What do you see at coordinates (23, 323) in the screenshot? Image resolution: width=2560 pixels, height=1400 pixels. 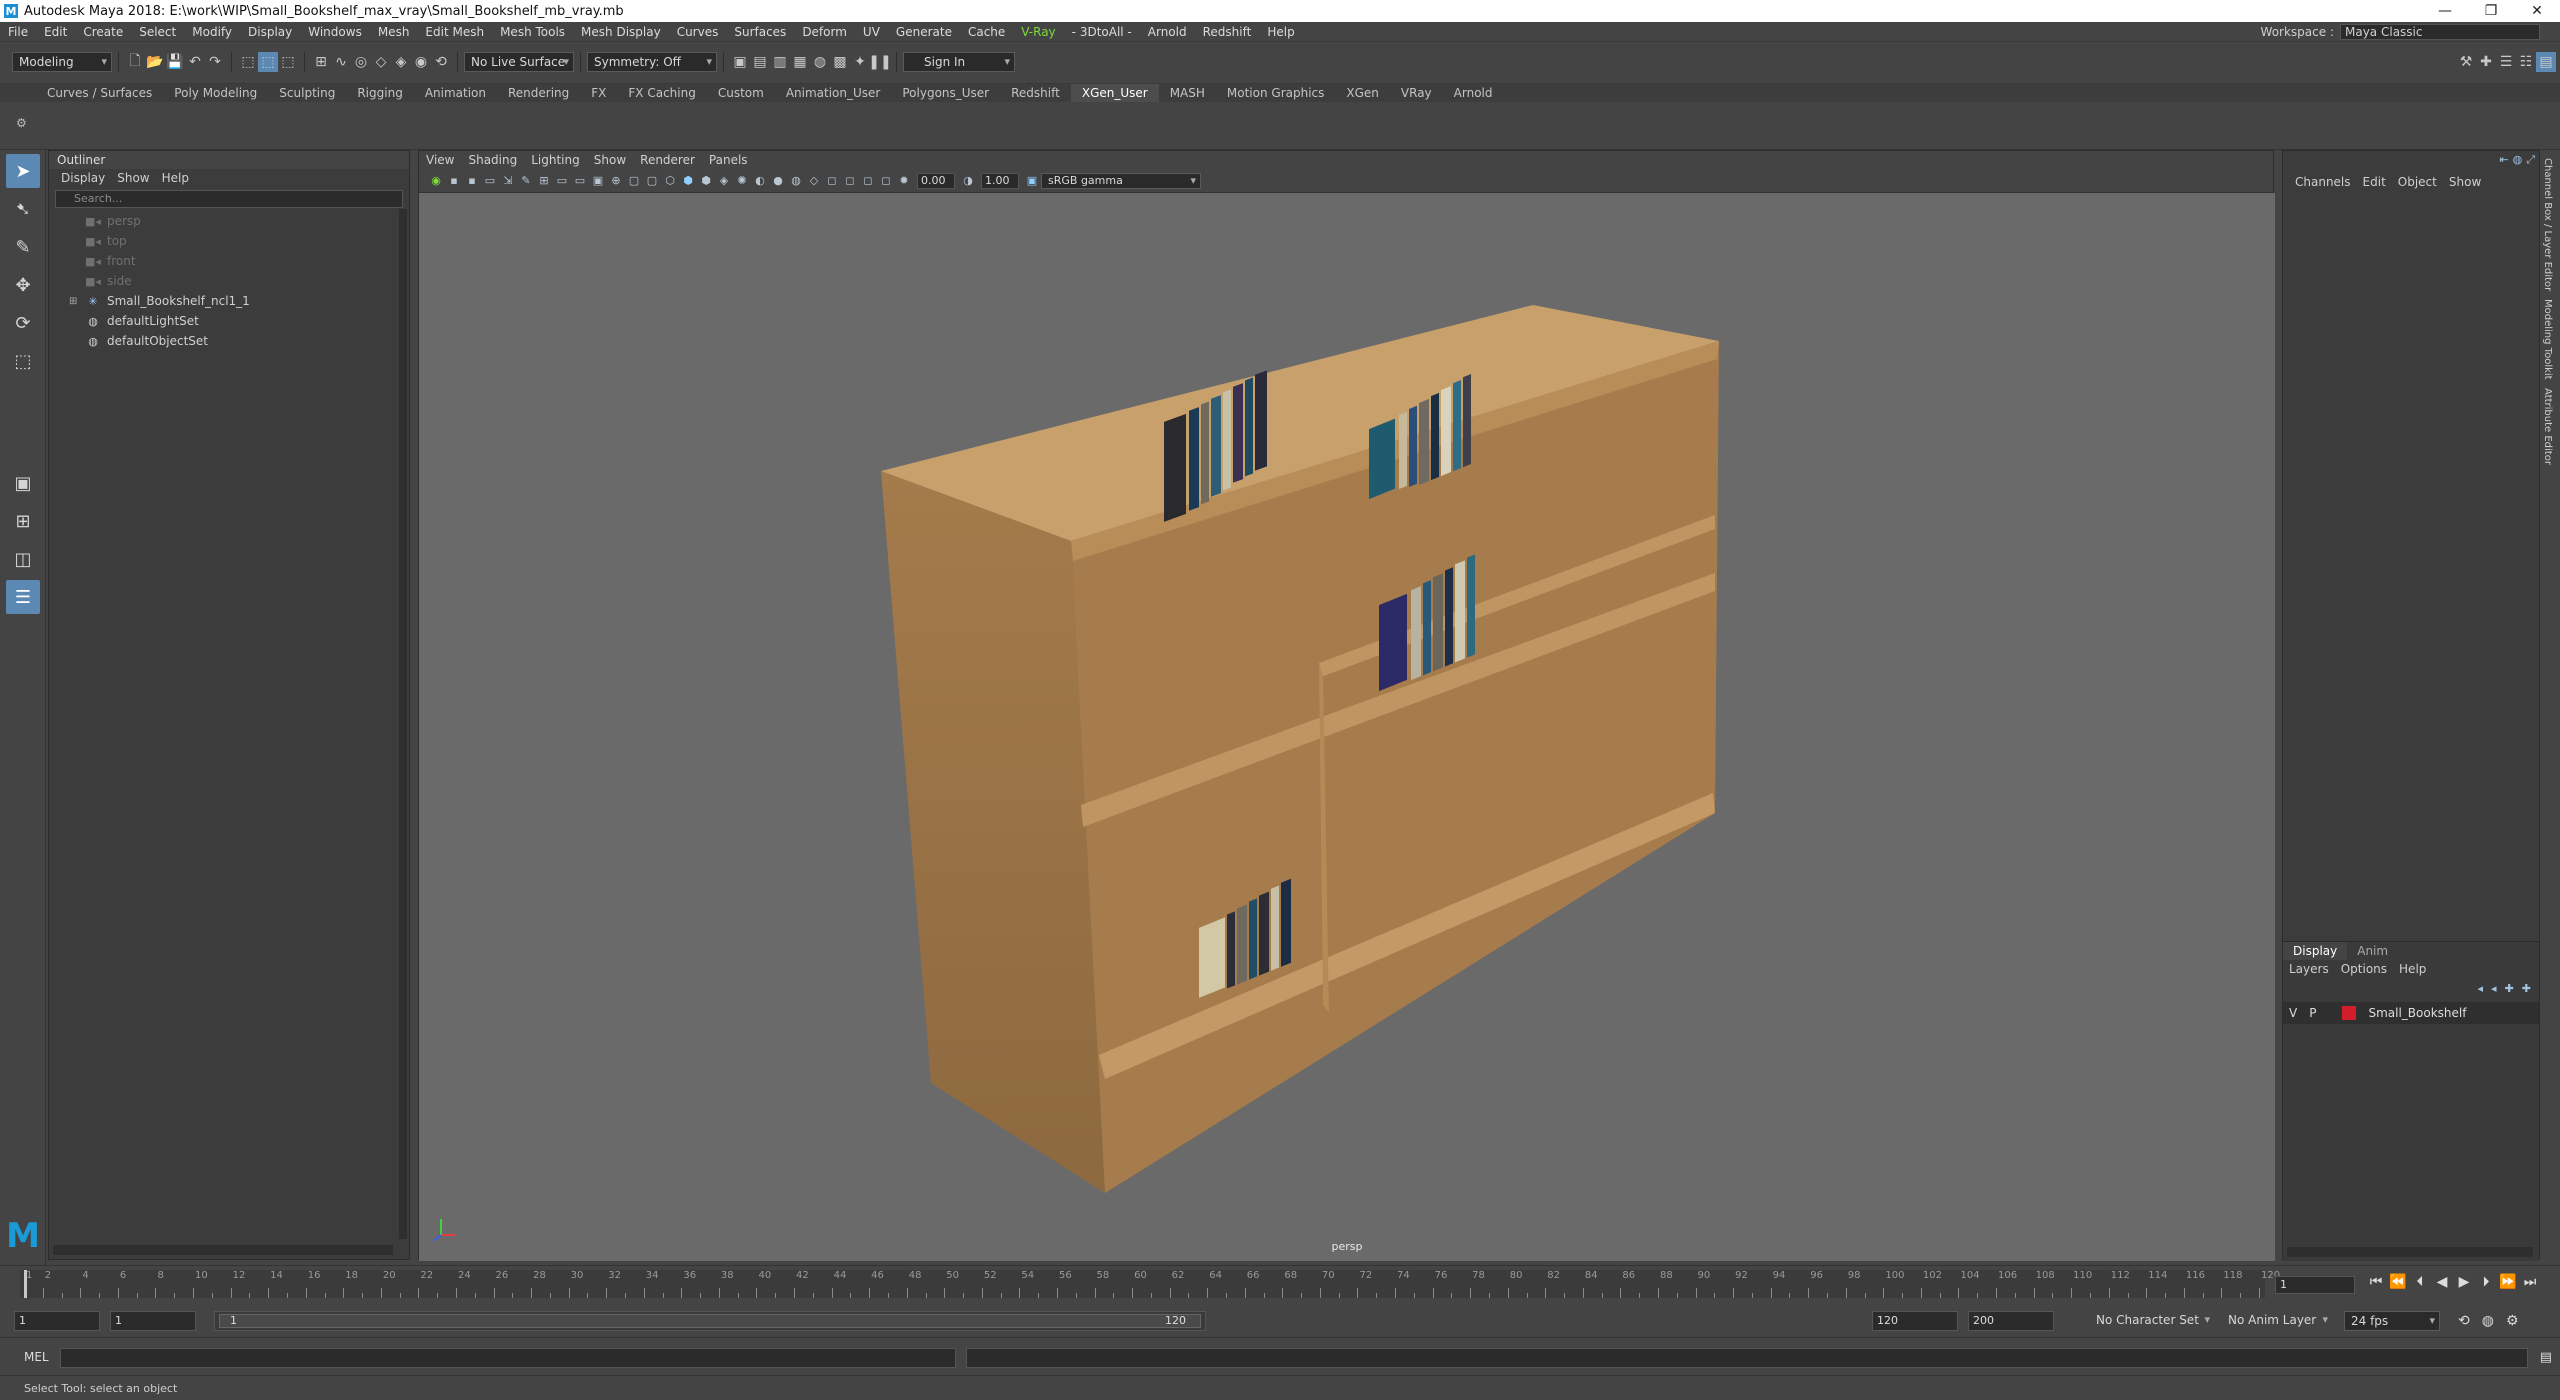 I see `rotate-tool-icon: ⟳` at bounding box center [23, 323].